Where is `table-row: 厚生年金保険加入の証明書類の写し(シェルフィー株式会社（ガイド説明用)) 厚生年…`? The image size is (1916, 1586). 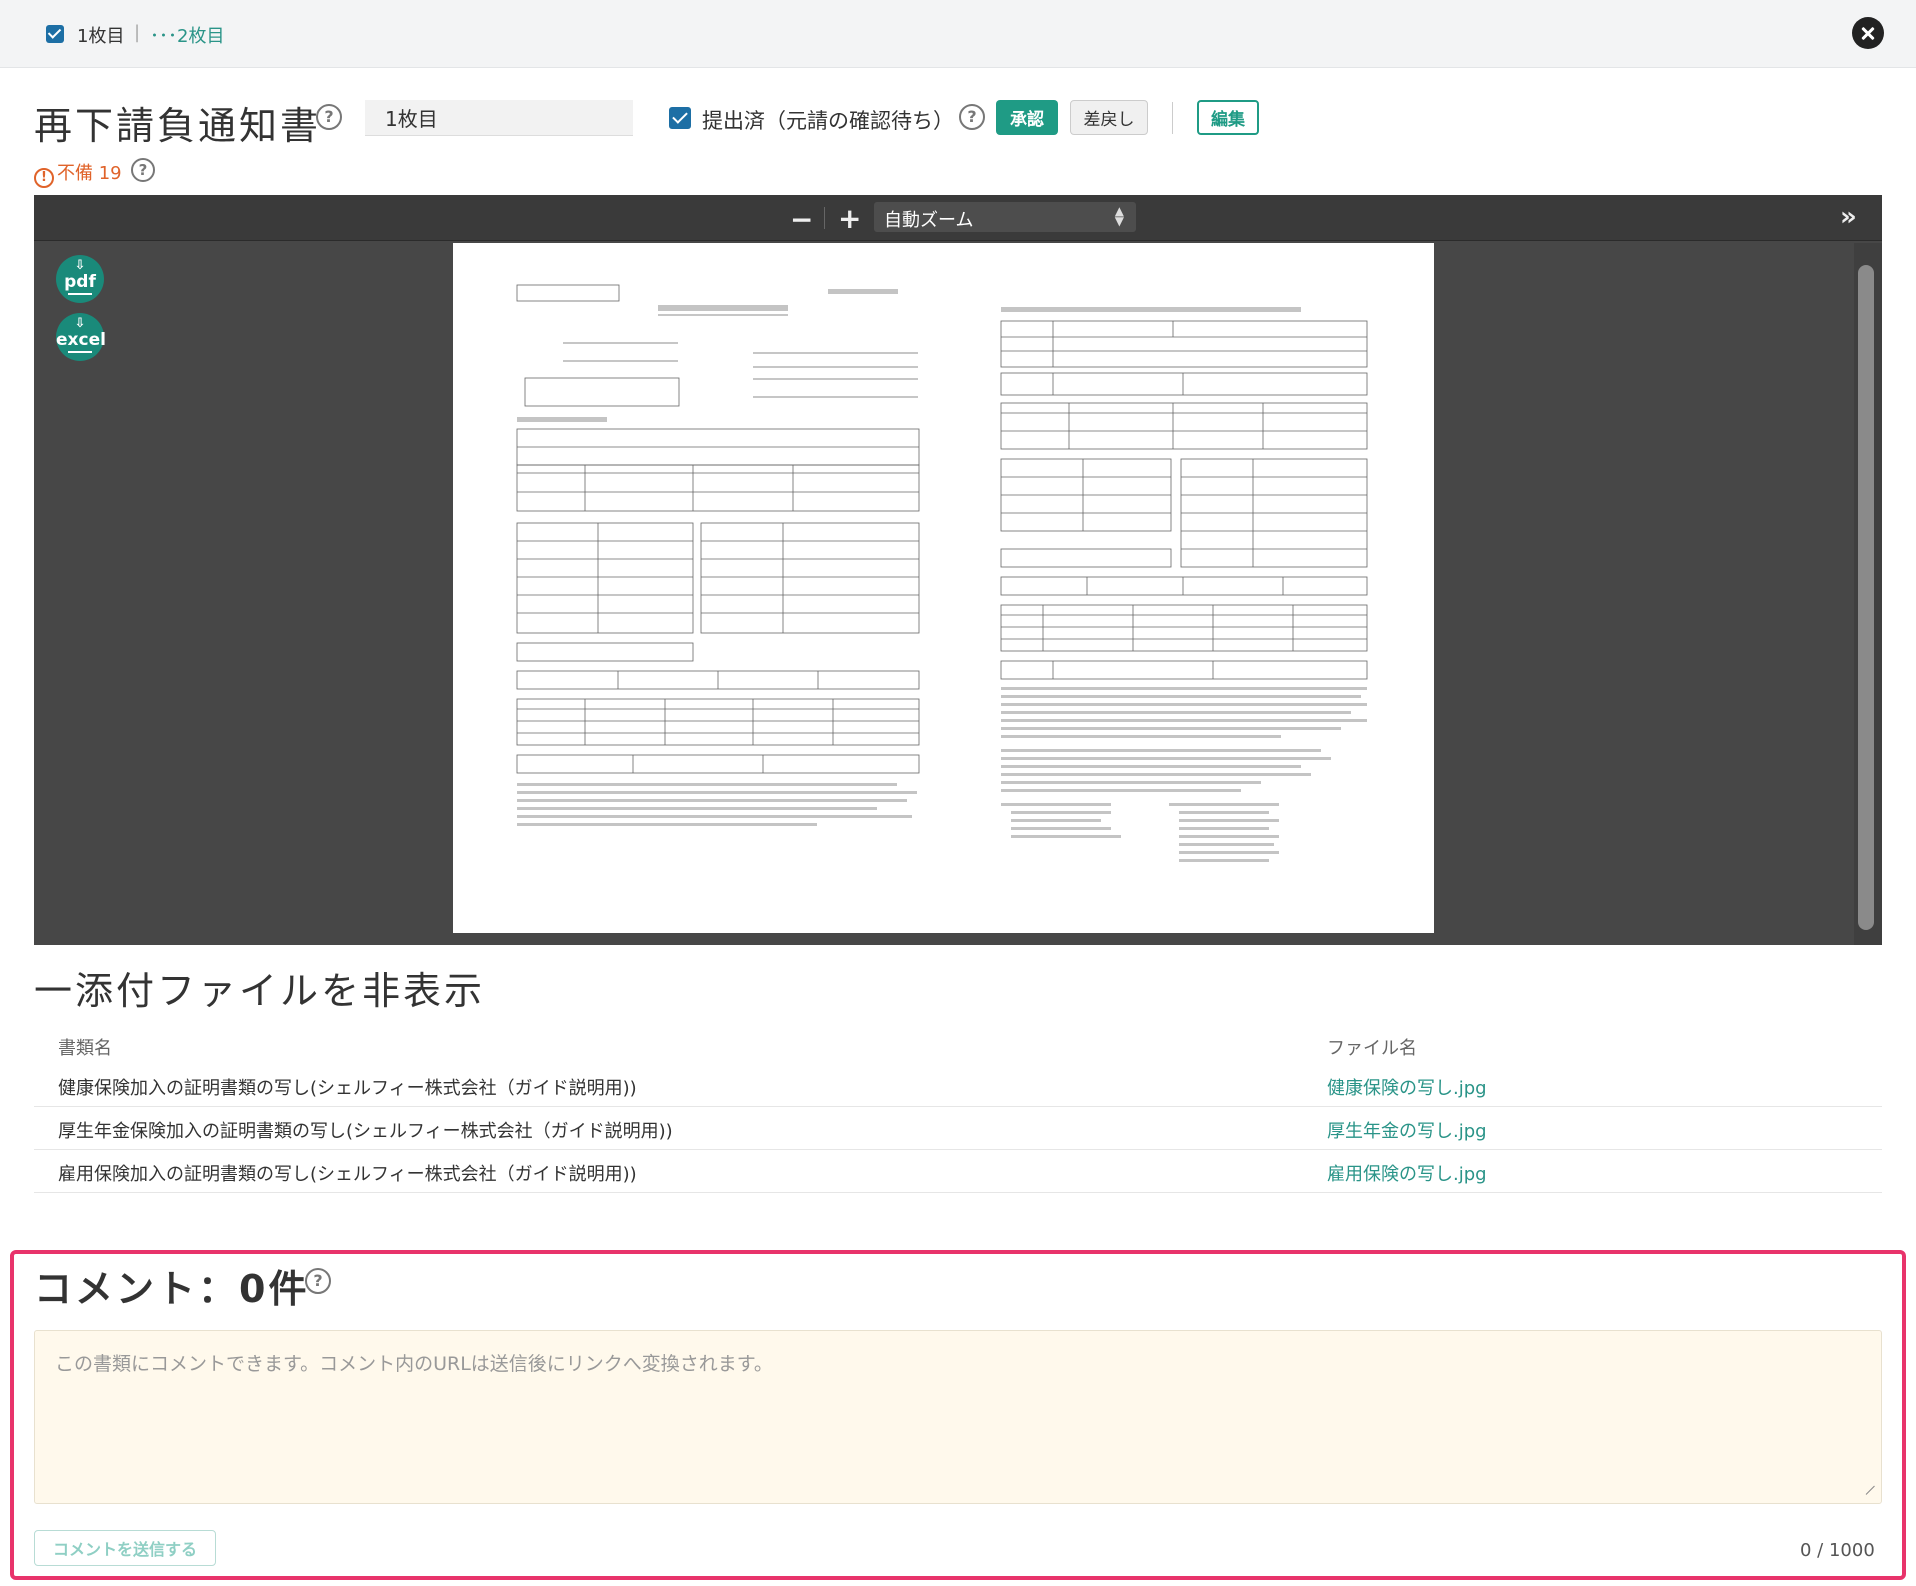
table-row: 厚生年金保険加入の証明書類の写し(シェルフィー株式会社（ガイド説明用)) 厚生年… is located at coordinates (958, 1128).